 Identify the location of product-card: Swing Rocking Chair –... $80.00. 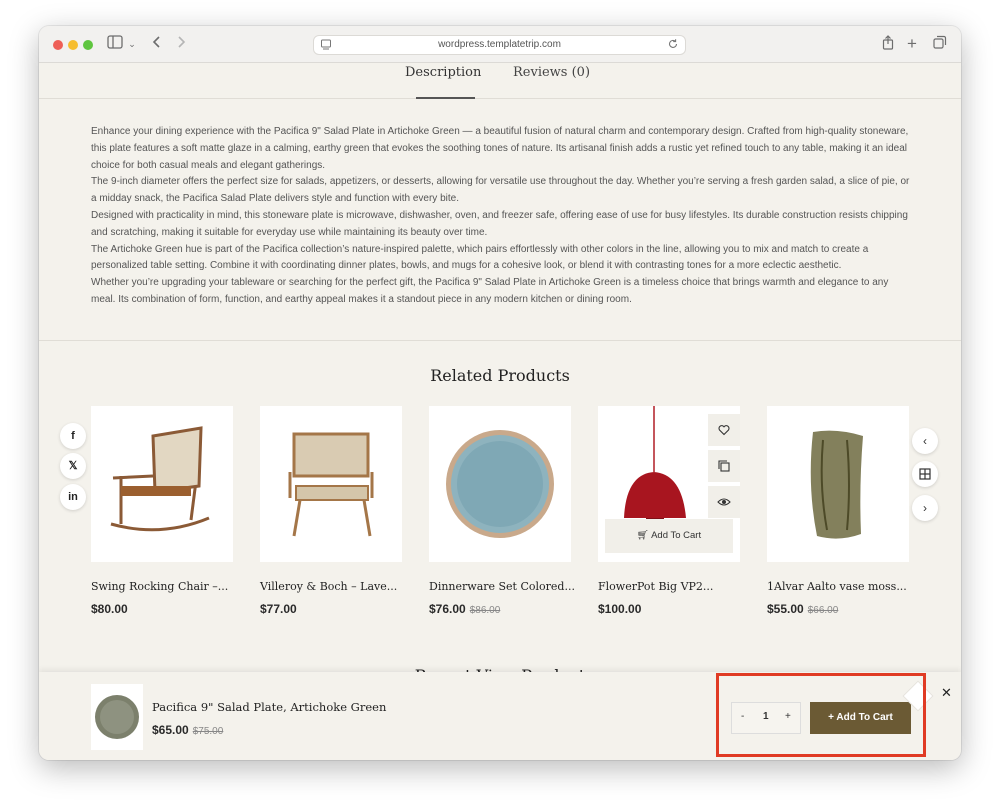
(162, 511).